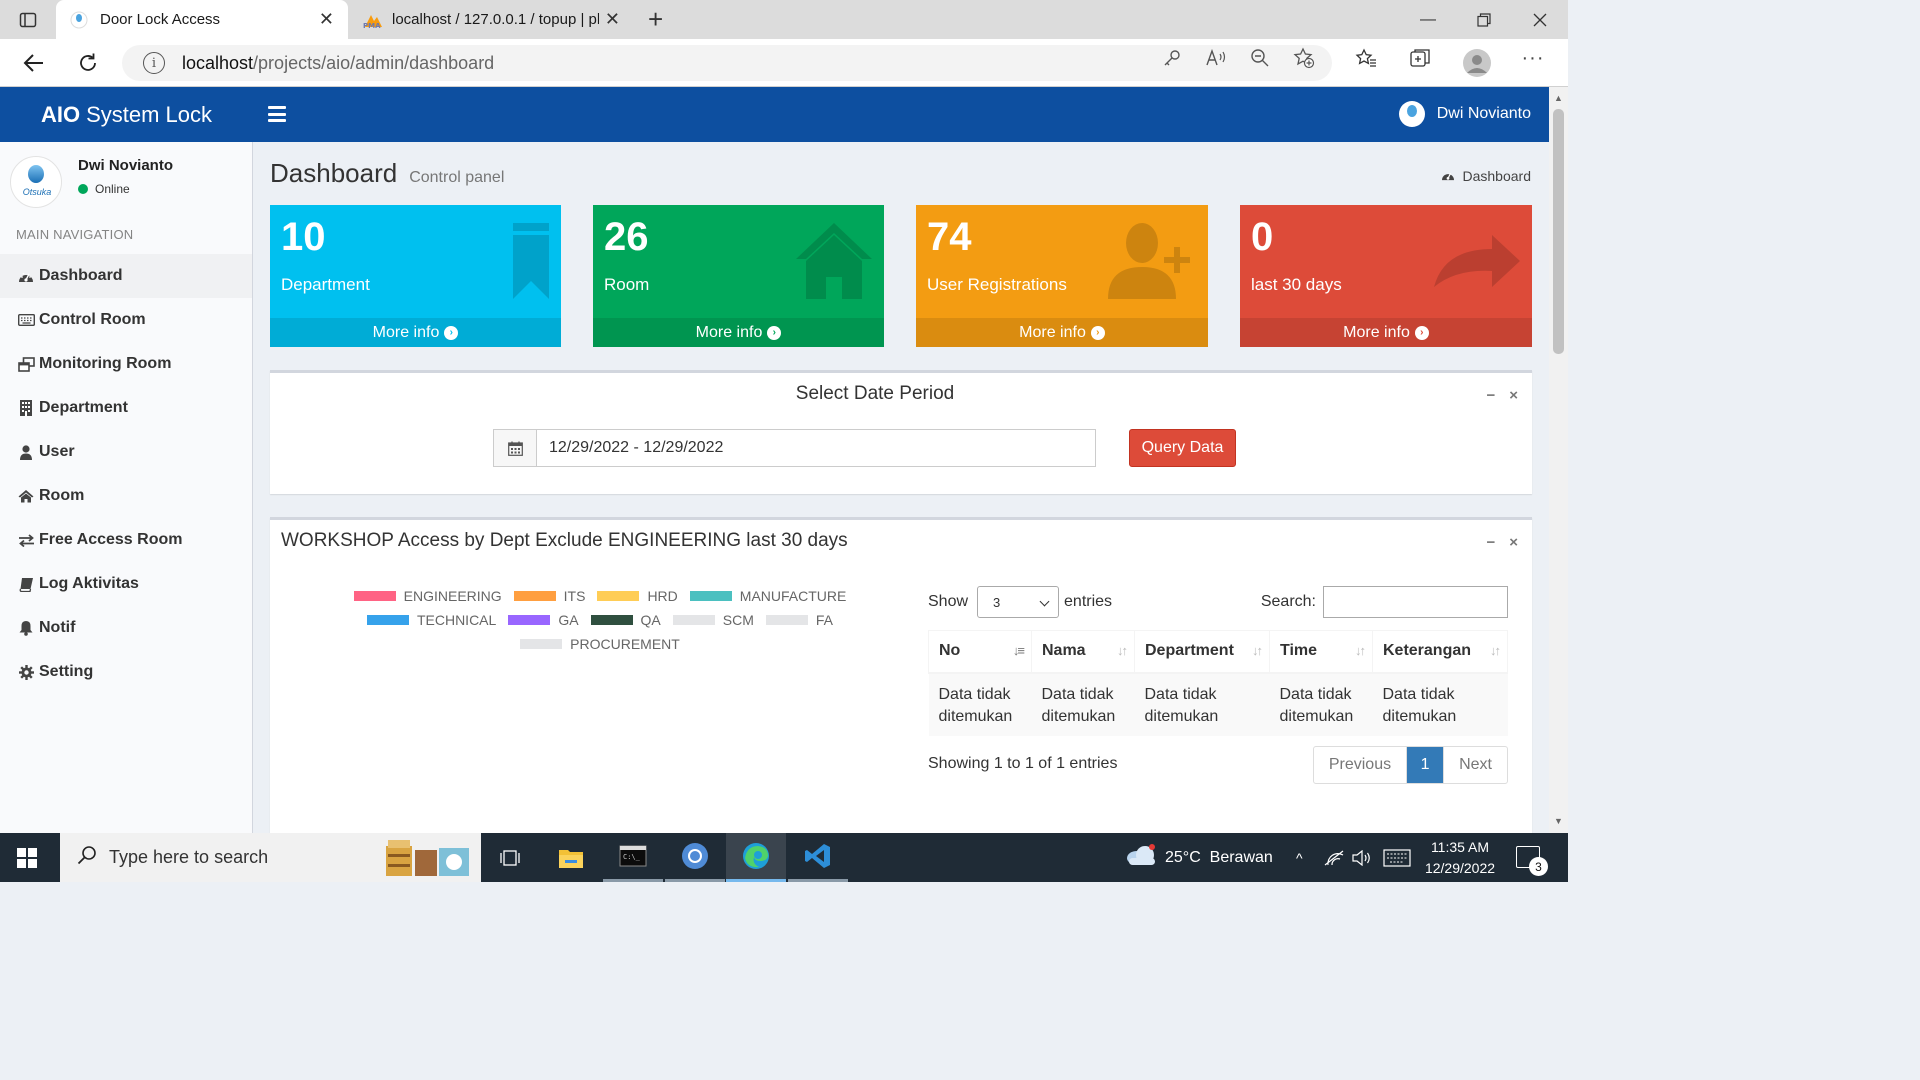 This screenshot has height=1080, width=1920. I want to click on table-cell: Data tidak ditemukan, so click(980, 704).